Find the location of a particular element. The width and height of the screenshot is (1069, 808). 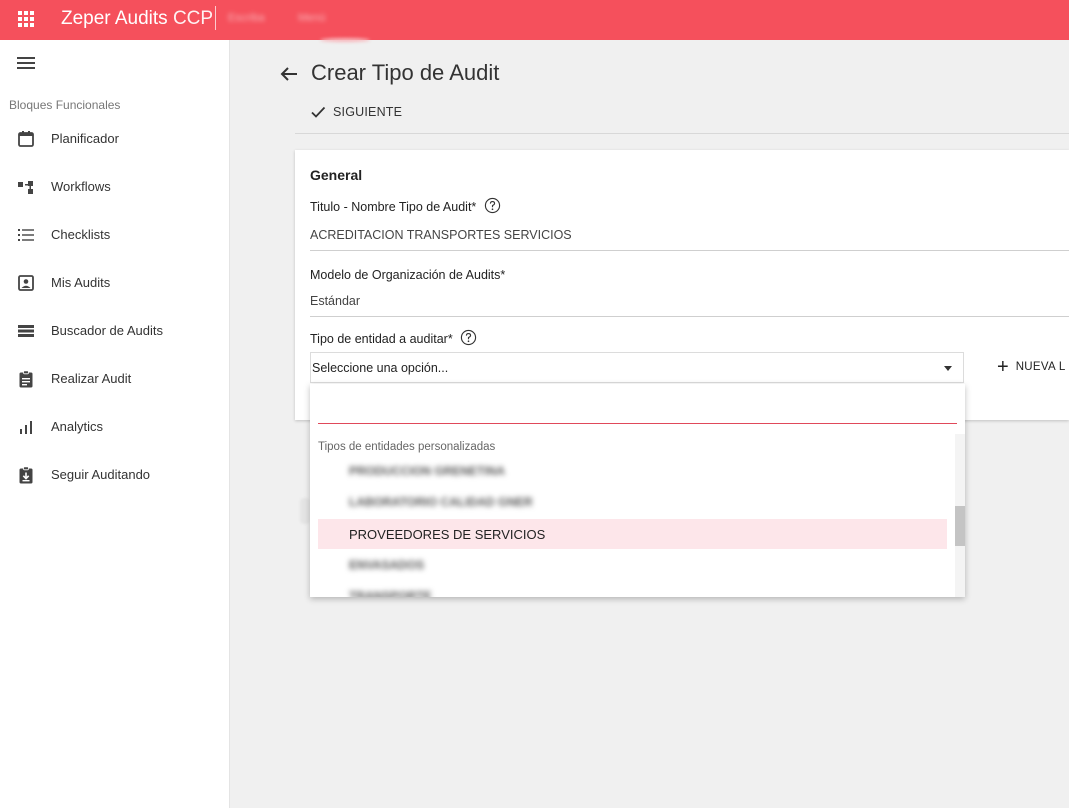

dropdown-caret-icon is located at coordinates (948, 368).